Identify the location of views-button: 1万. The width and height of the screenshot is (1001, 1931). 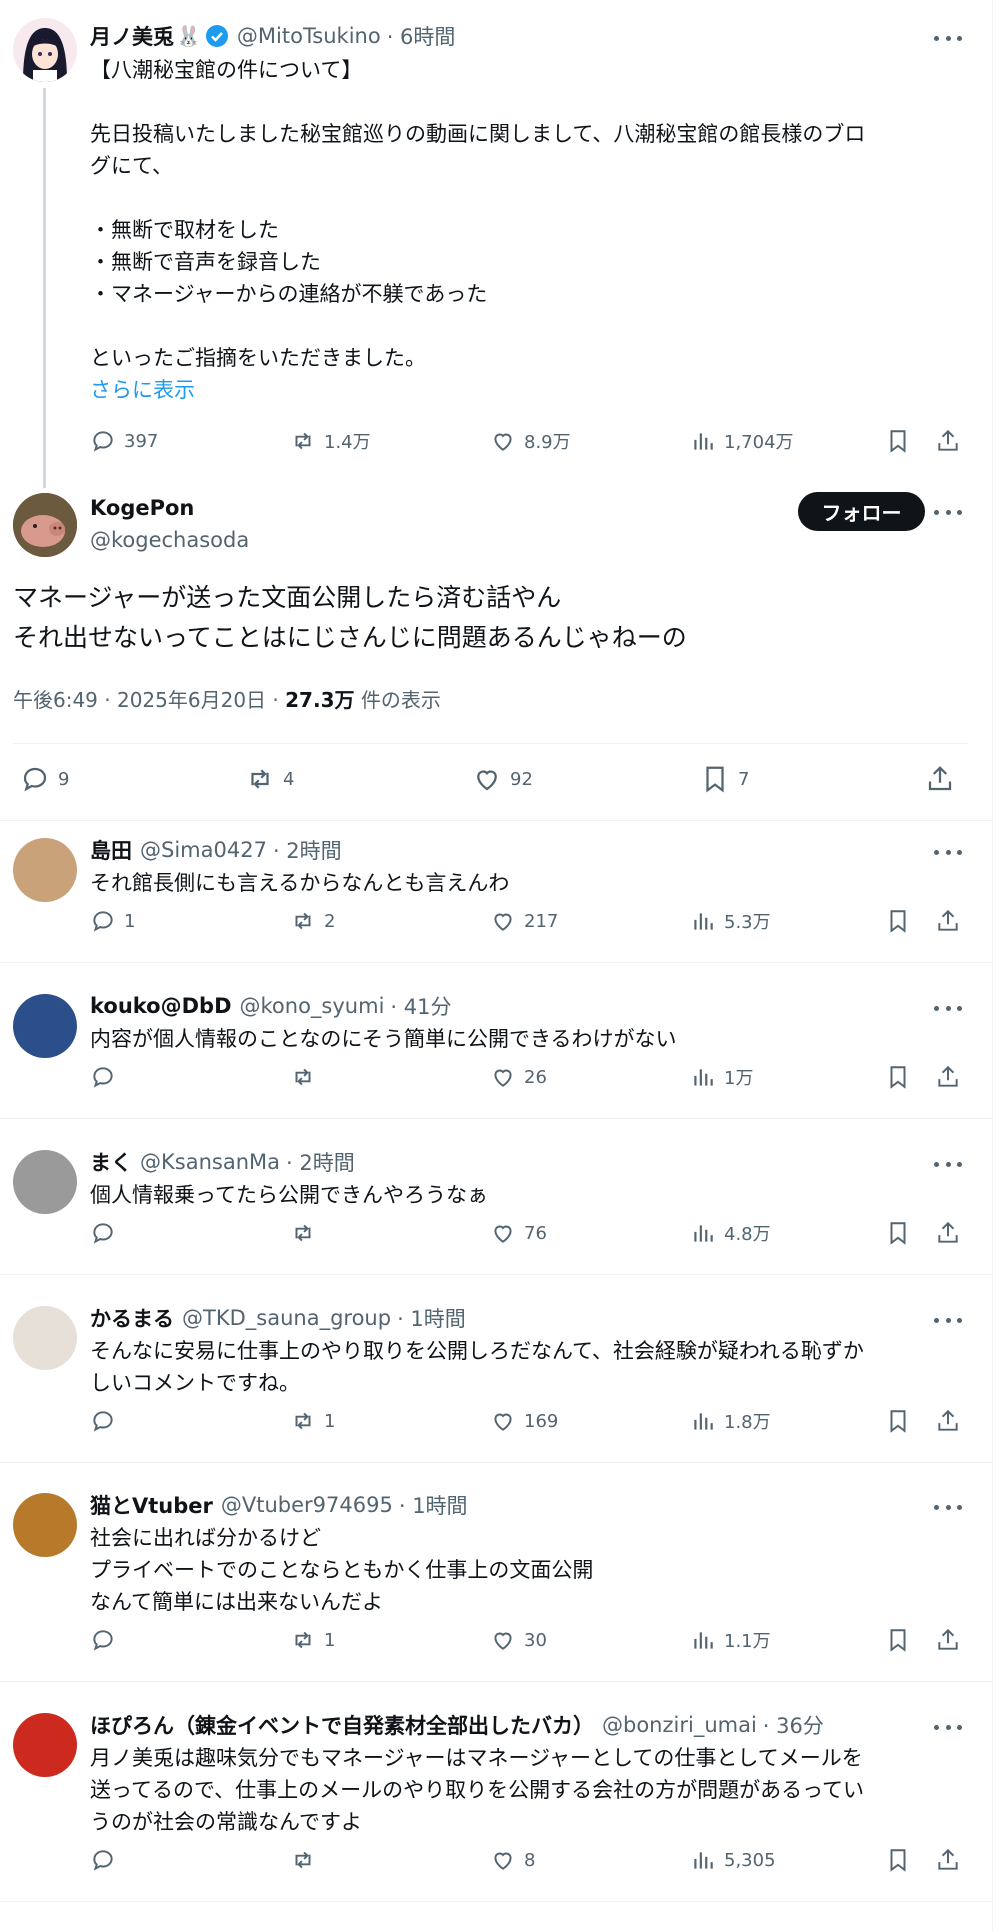
(721, 1077).